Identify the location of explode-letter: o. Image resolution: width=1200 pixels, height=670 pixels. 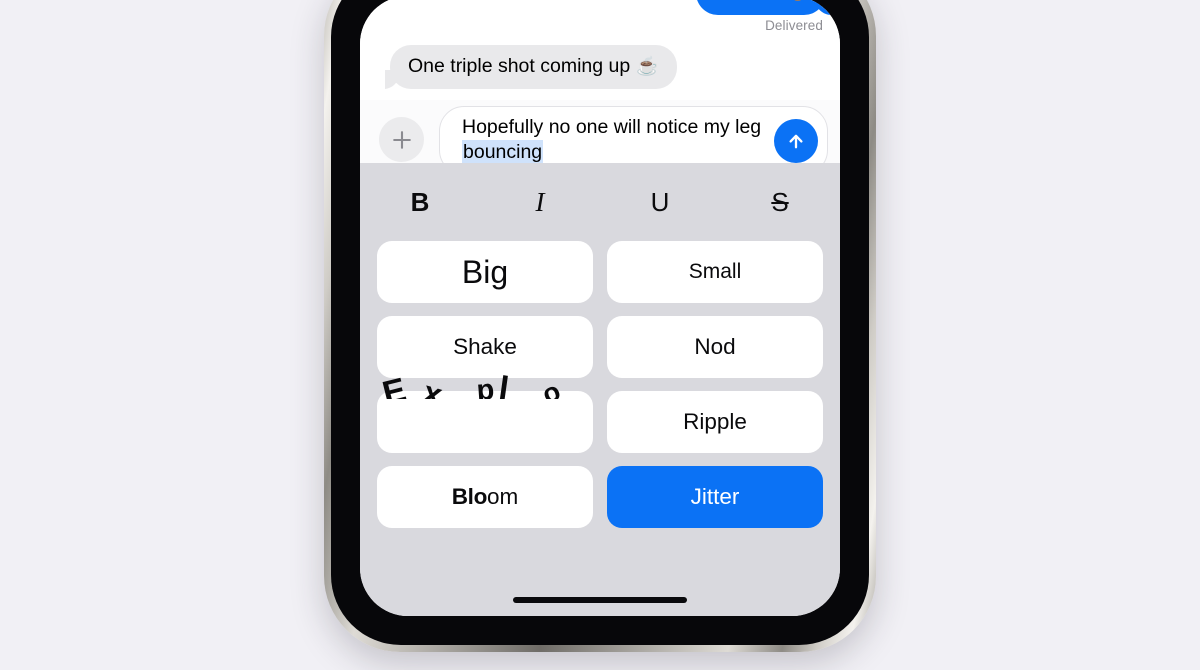
(551, 387).